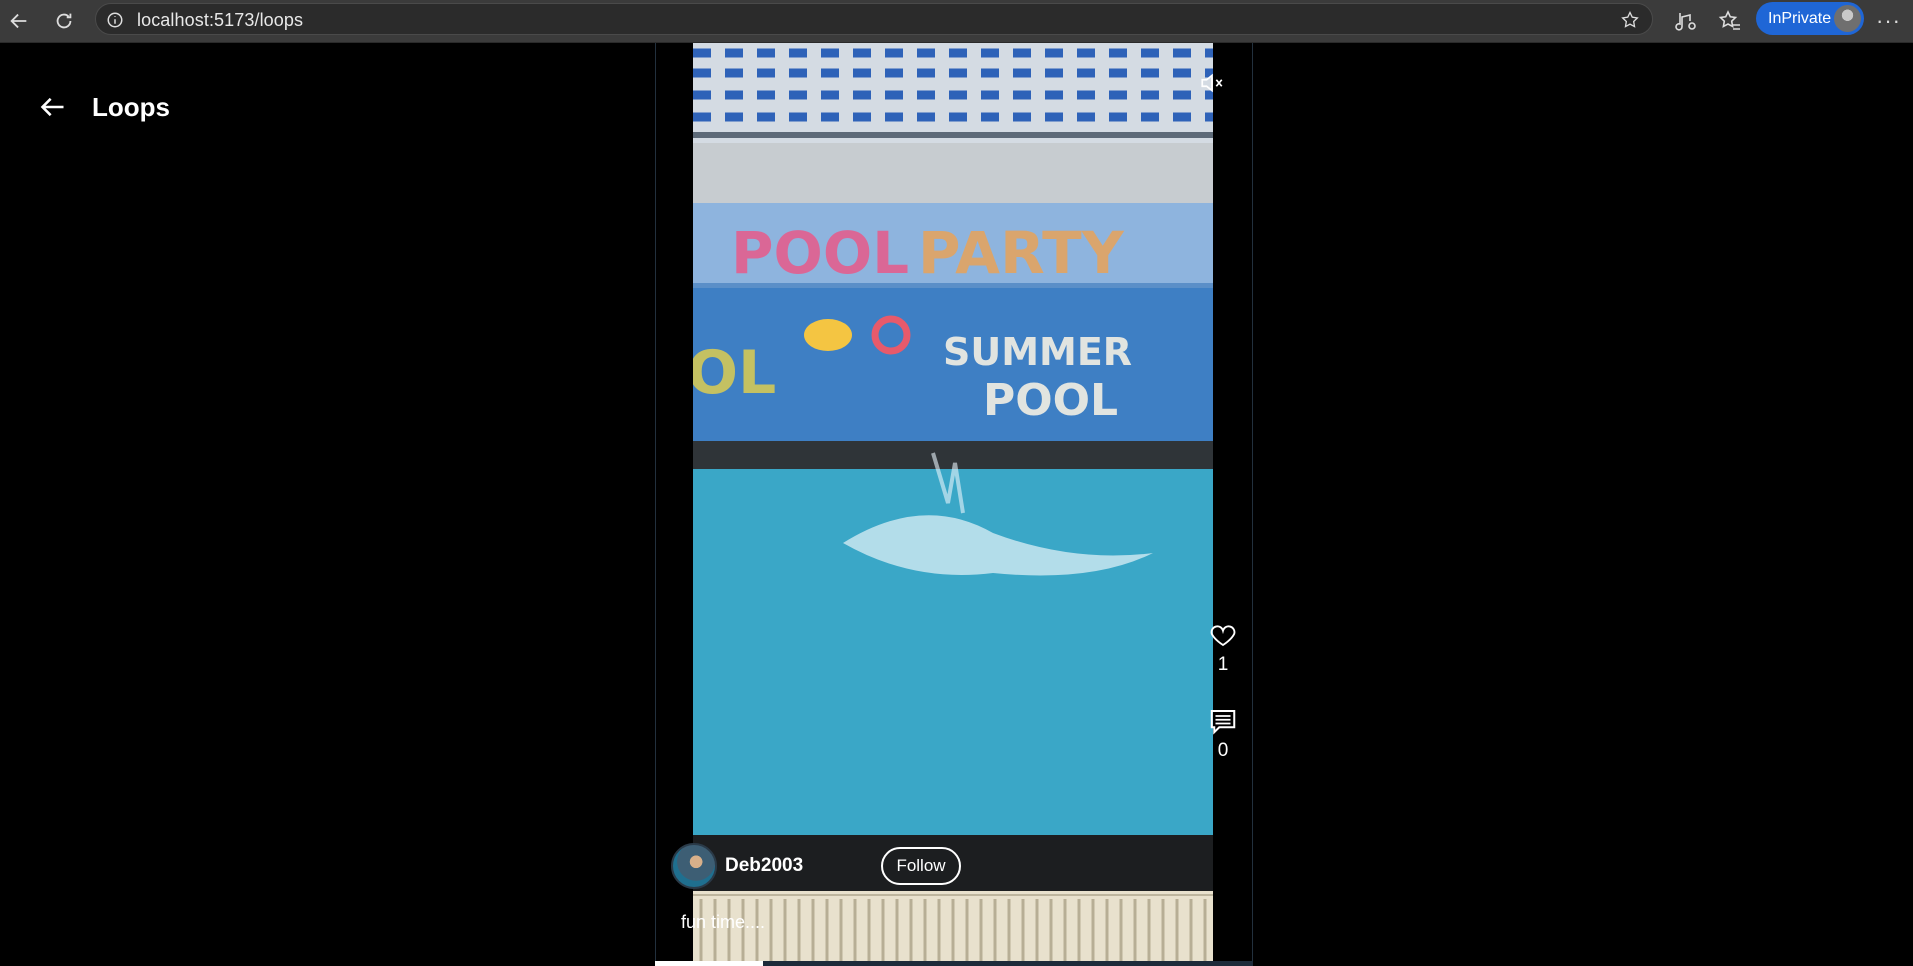 Image resolution: width=1913 pixels, height=966 pixels. What do you see at coordinates (874, 19) in the screenshot?
I see `address-bar: localhost:5173/loops` at bounding box center [874, 19].